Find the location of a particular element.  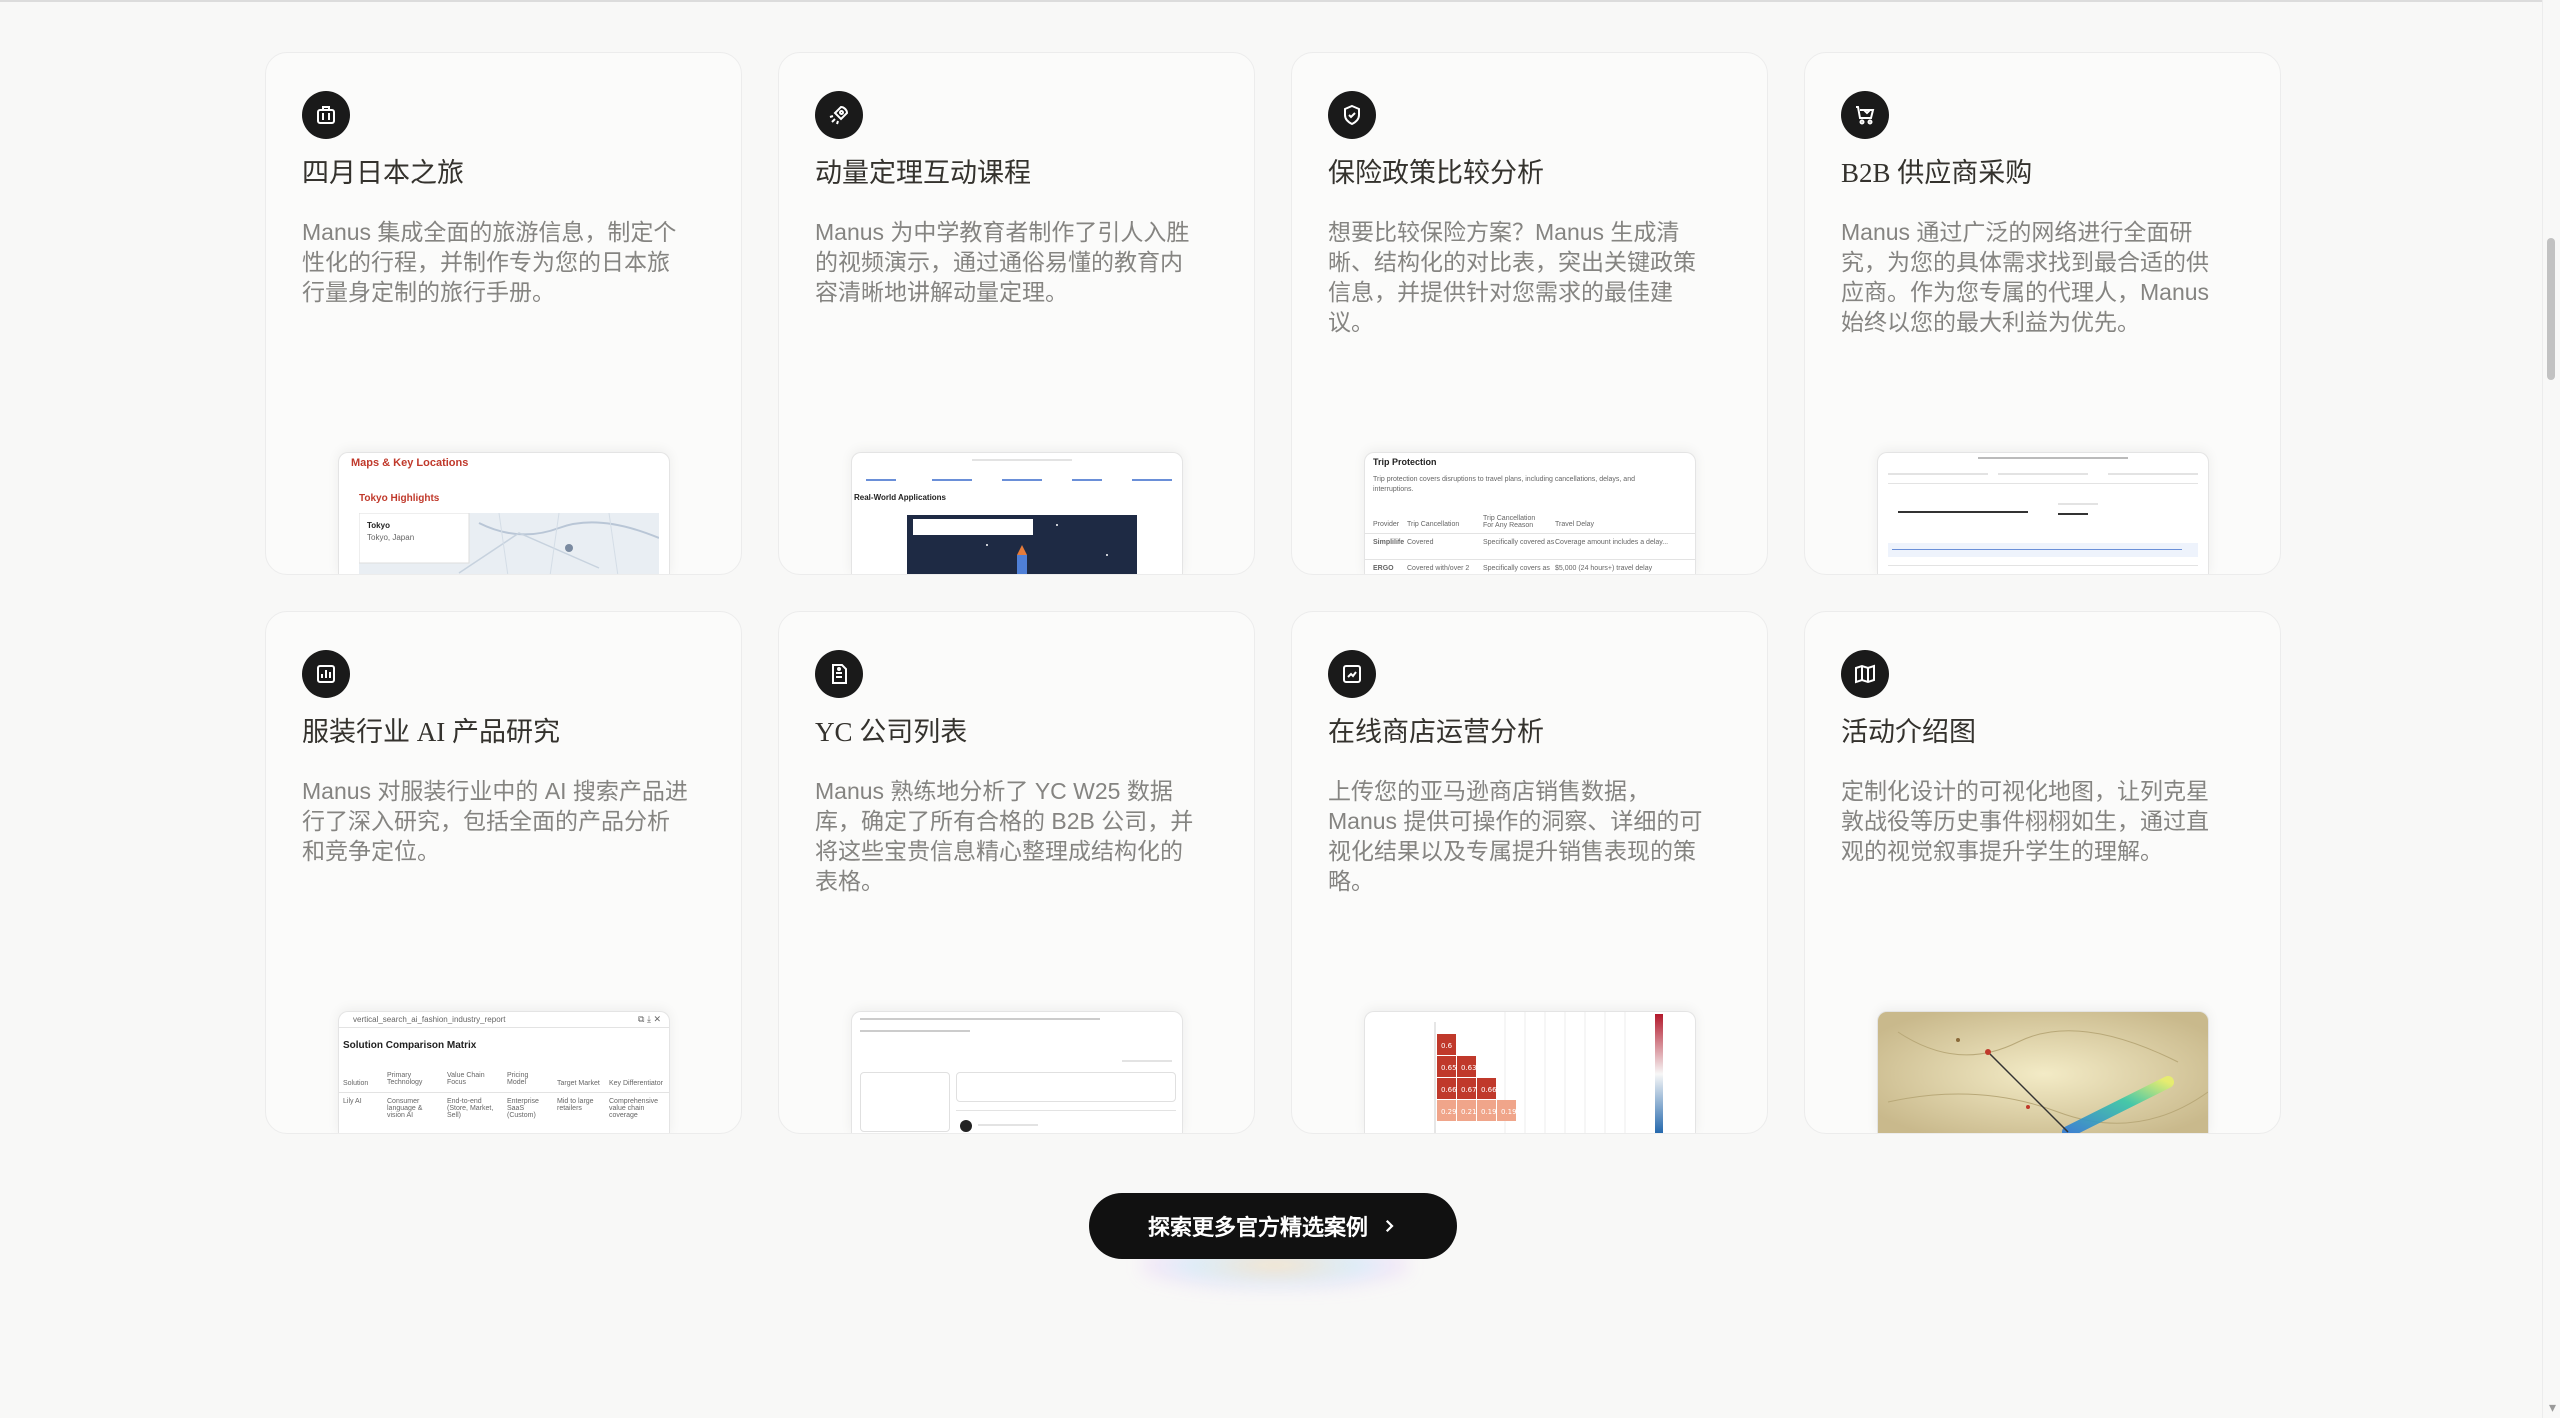

explore-more-cases-button: 探索更多官方精选案例 is located at coordinates (1273, 1226).